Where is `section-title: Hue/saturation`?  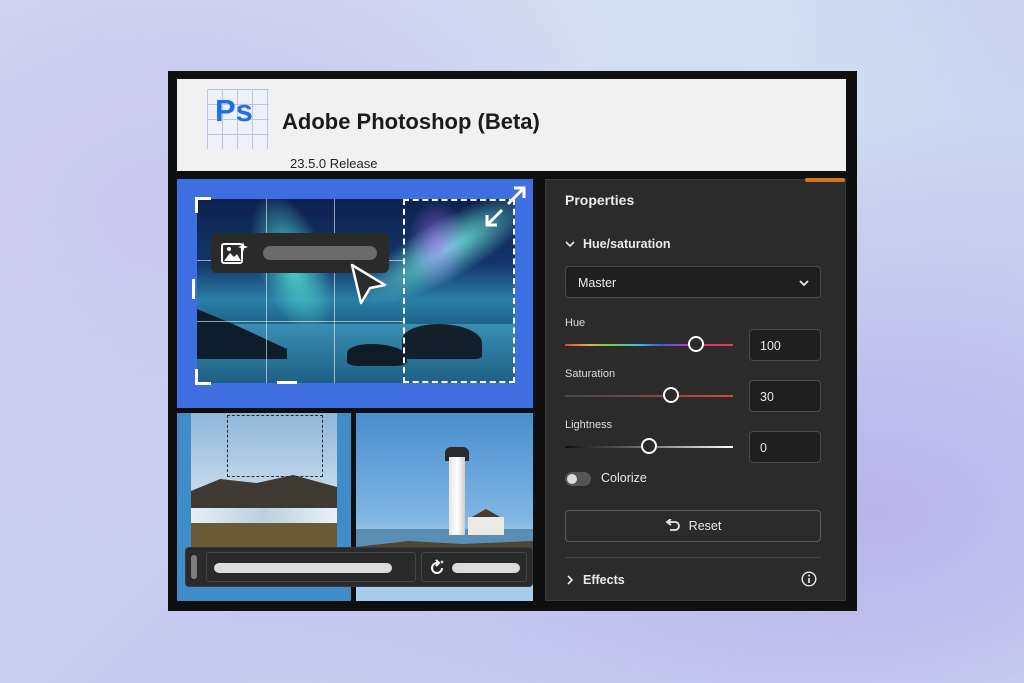 section-title: Hue/saturation is located at coordinates (627, 244).